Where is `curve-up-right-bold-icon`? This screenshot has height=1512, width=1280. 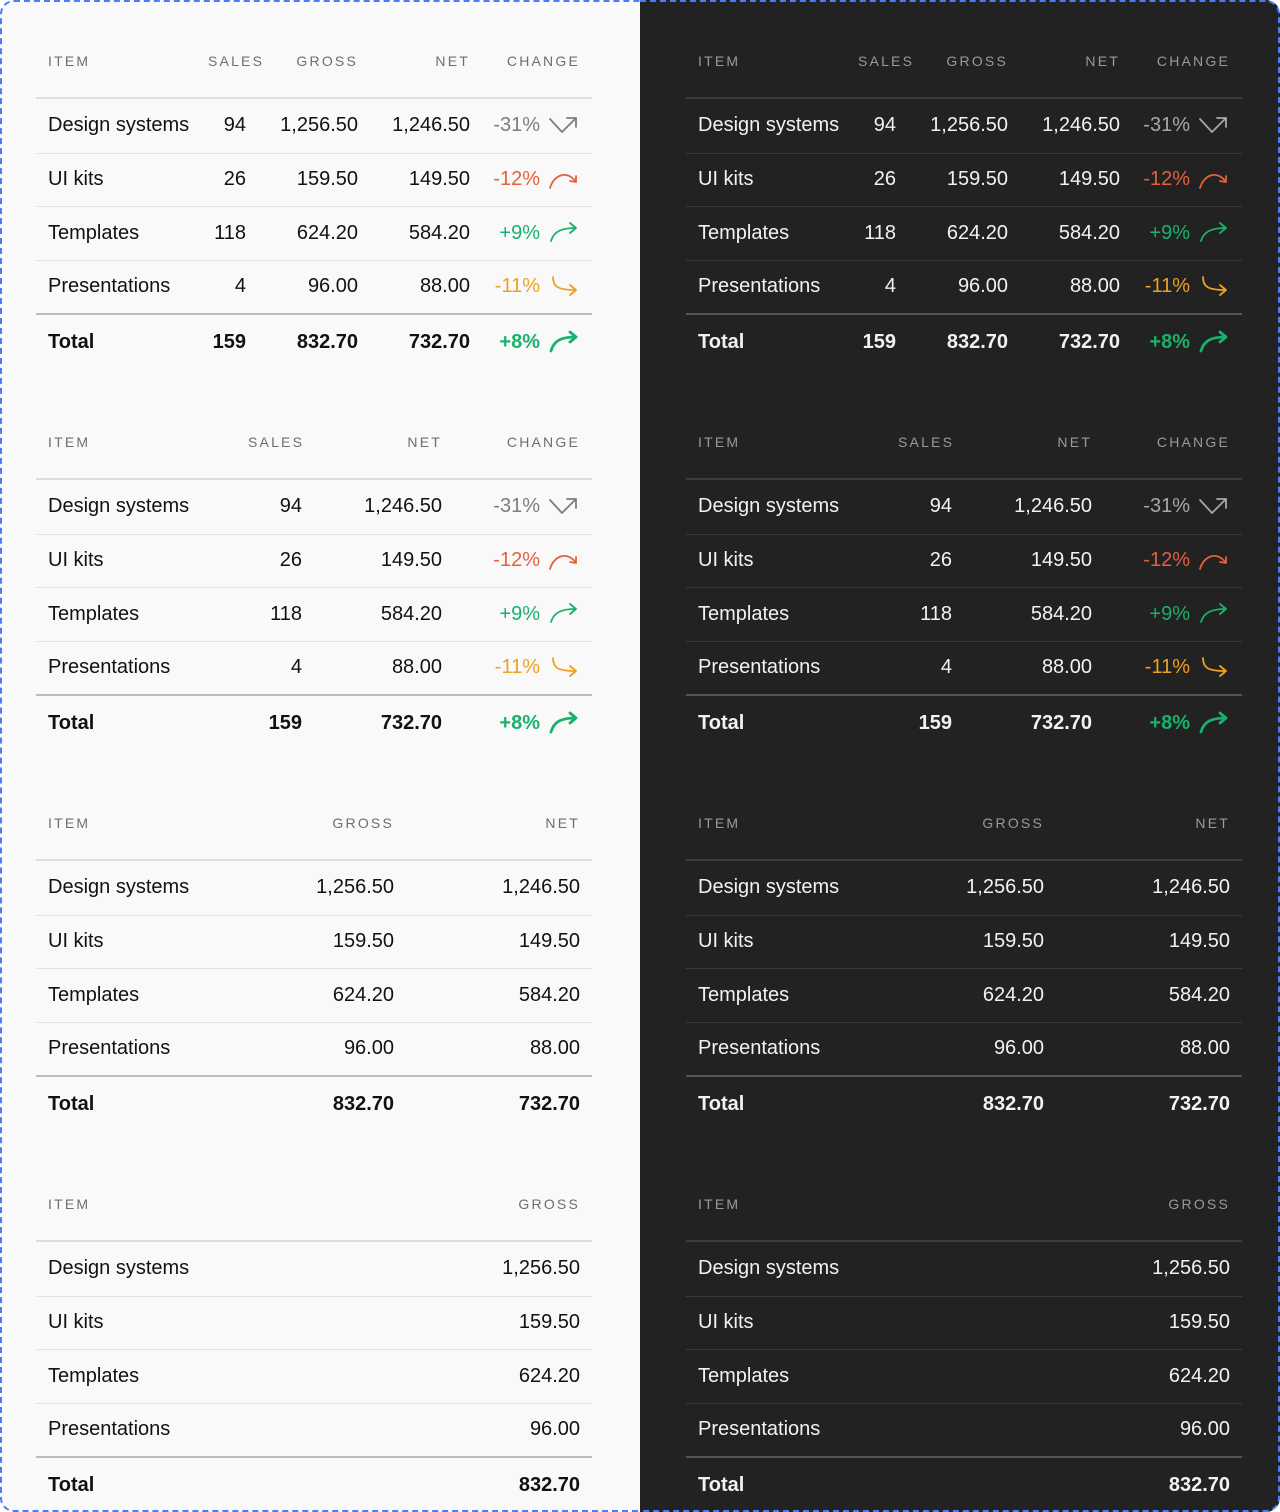 curve-up-right-bold-icon is located at coordinates (564, 723).